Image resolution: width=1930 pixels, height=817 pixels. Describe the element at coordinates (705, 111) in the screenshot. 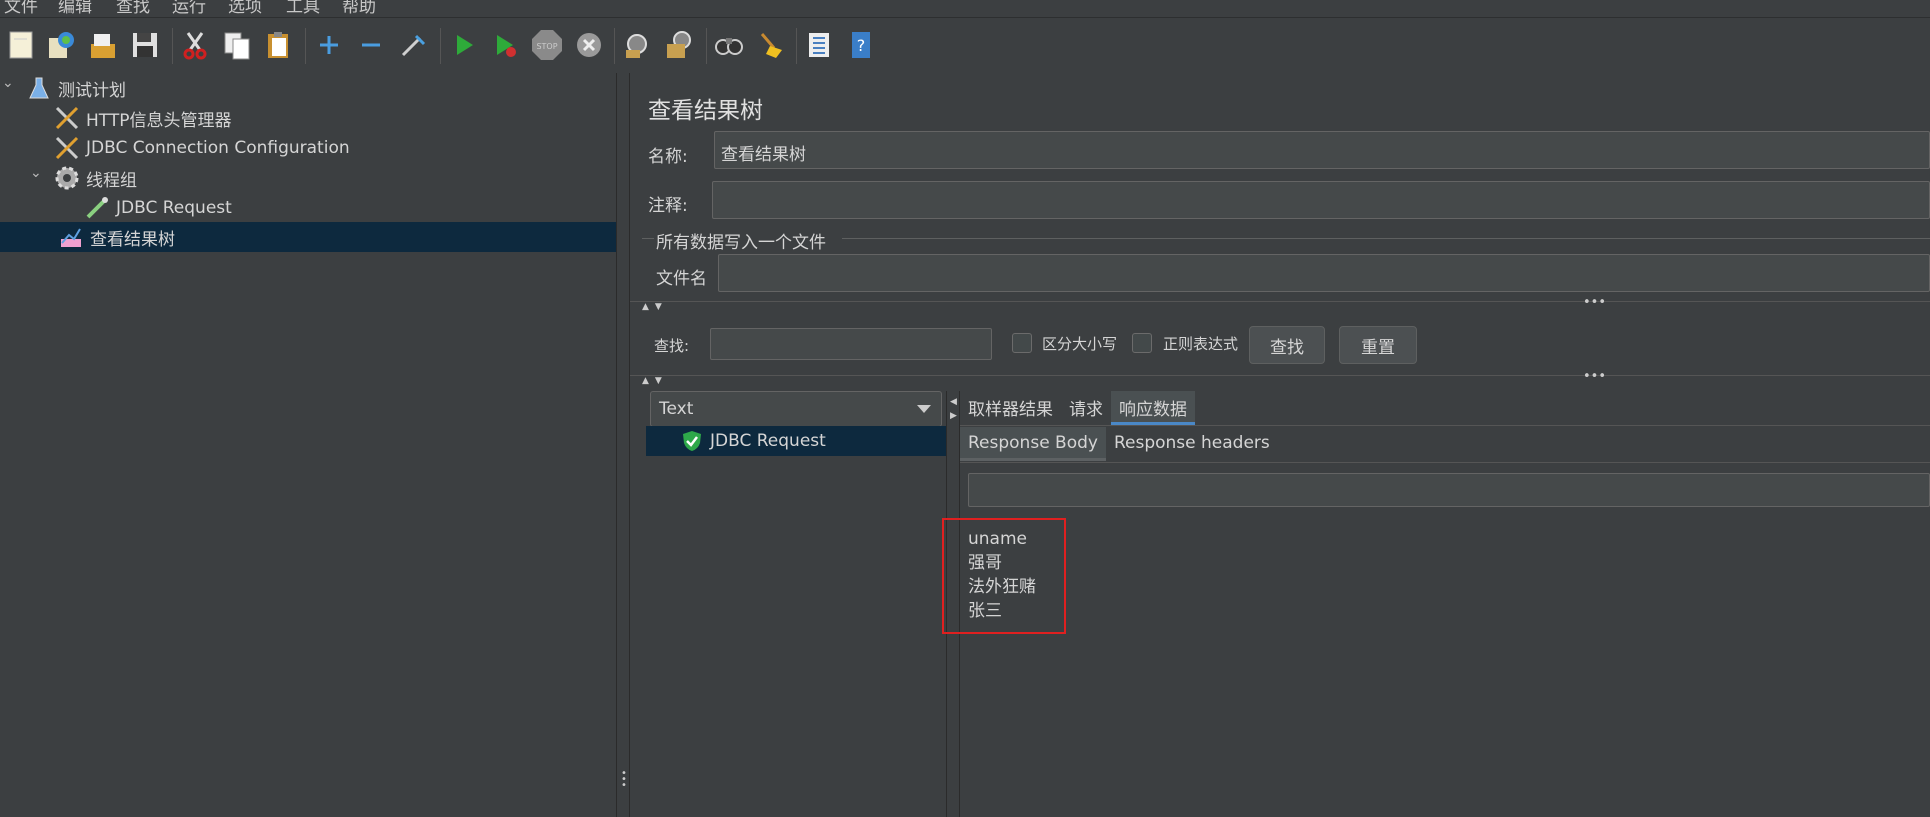

I see `panel-title: 查看结果树` at that location.